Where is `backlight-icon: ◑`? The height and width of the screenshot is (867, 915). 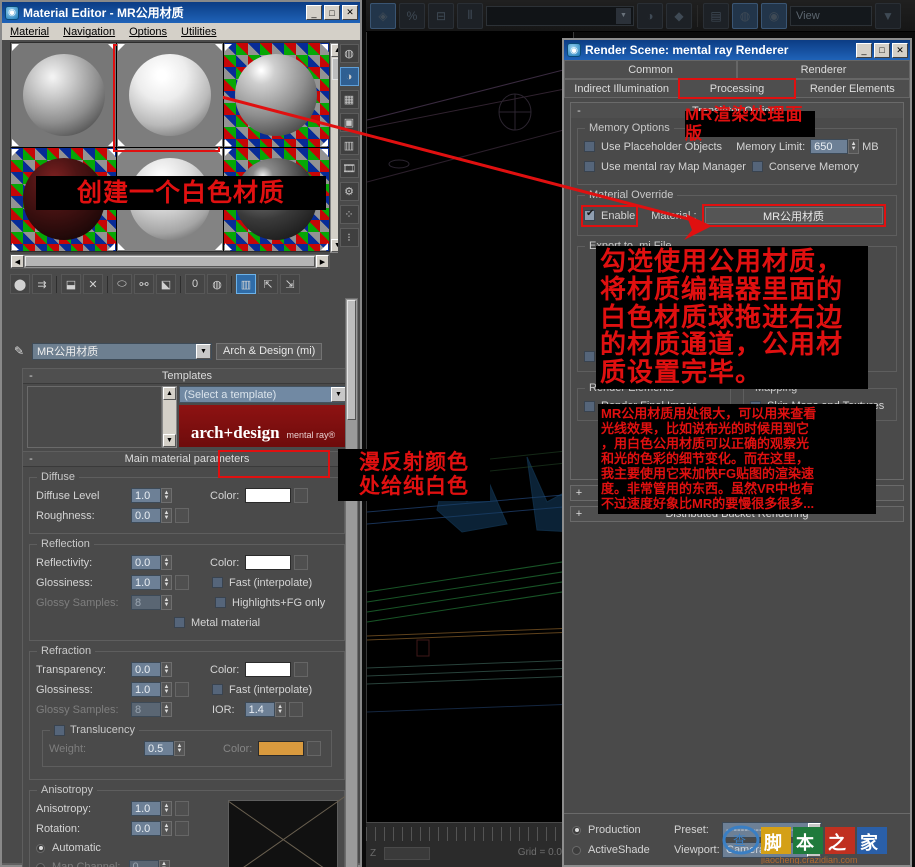
backlight-icon: ◑ is located at coordinates (349, 76).